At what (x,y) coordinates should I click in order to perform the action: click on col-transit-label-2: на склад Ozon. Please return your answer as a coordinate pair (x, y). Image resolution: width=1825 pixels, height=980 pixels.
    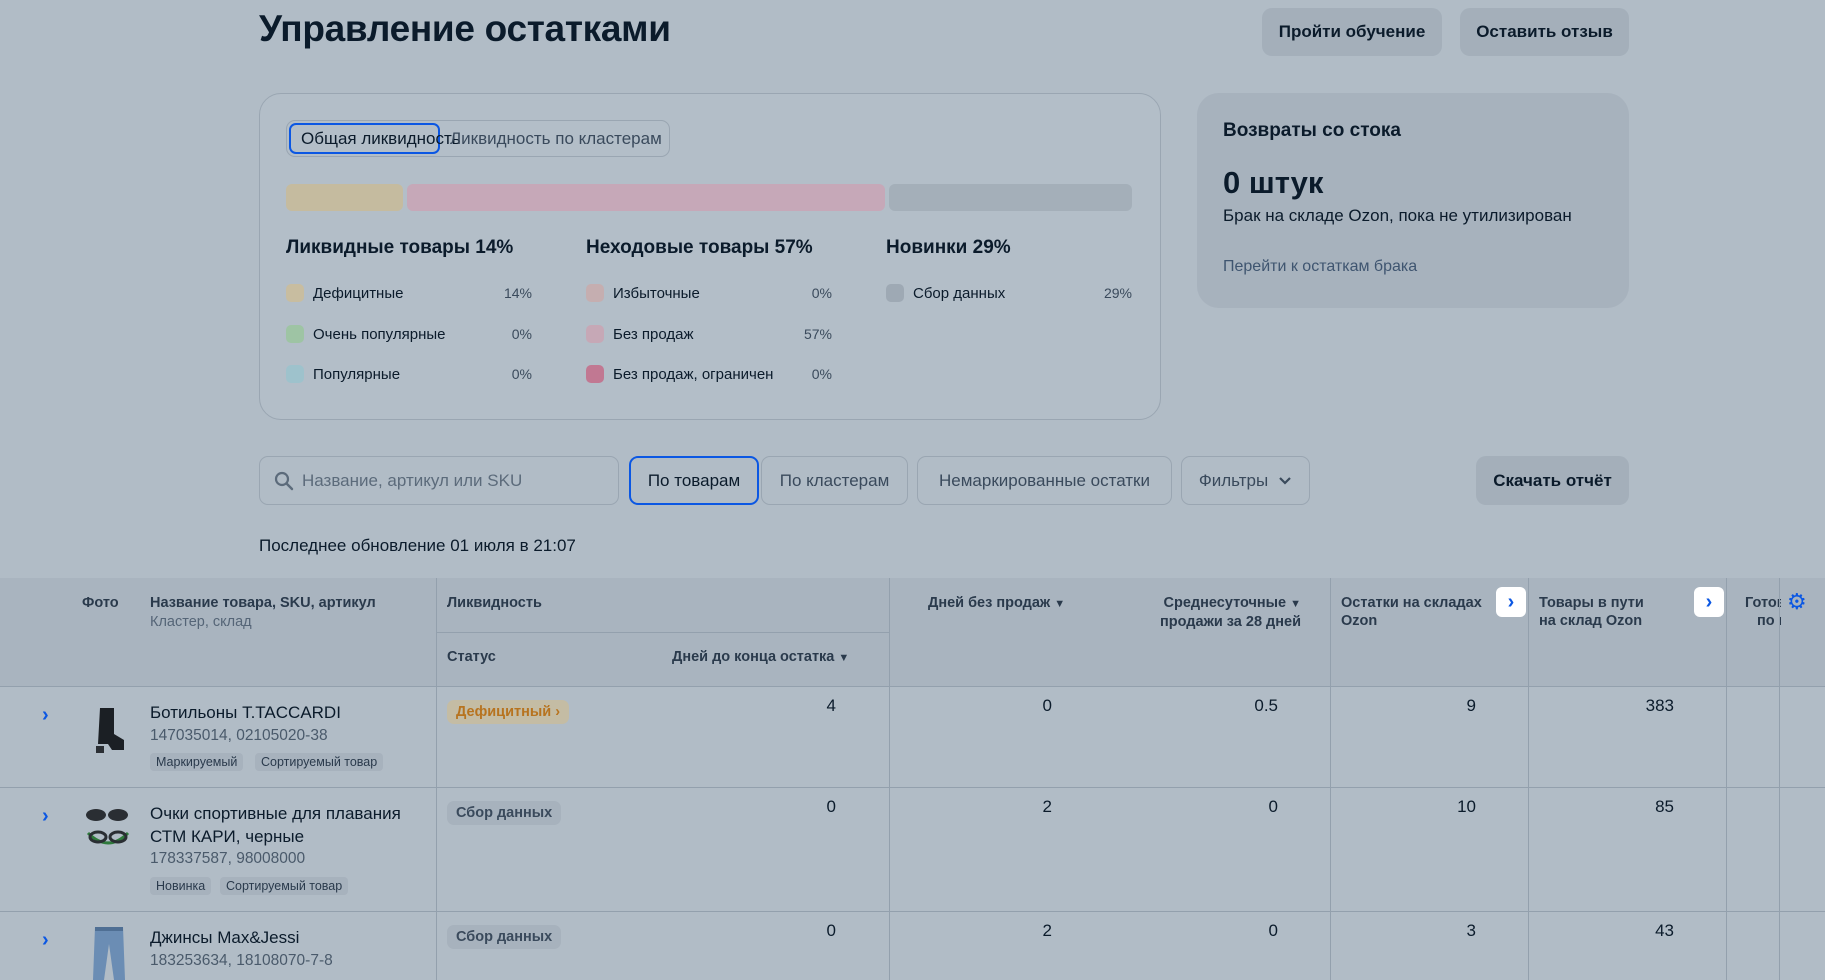
    Looking at the image, I should click on (1591, 621).